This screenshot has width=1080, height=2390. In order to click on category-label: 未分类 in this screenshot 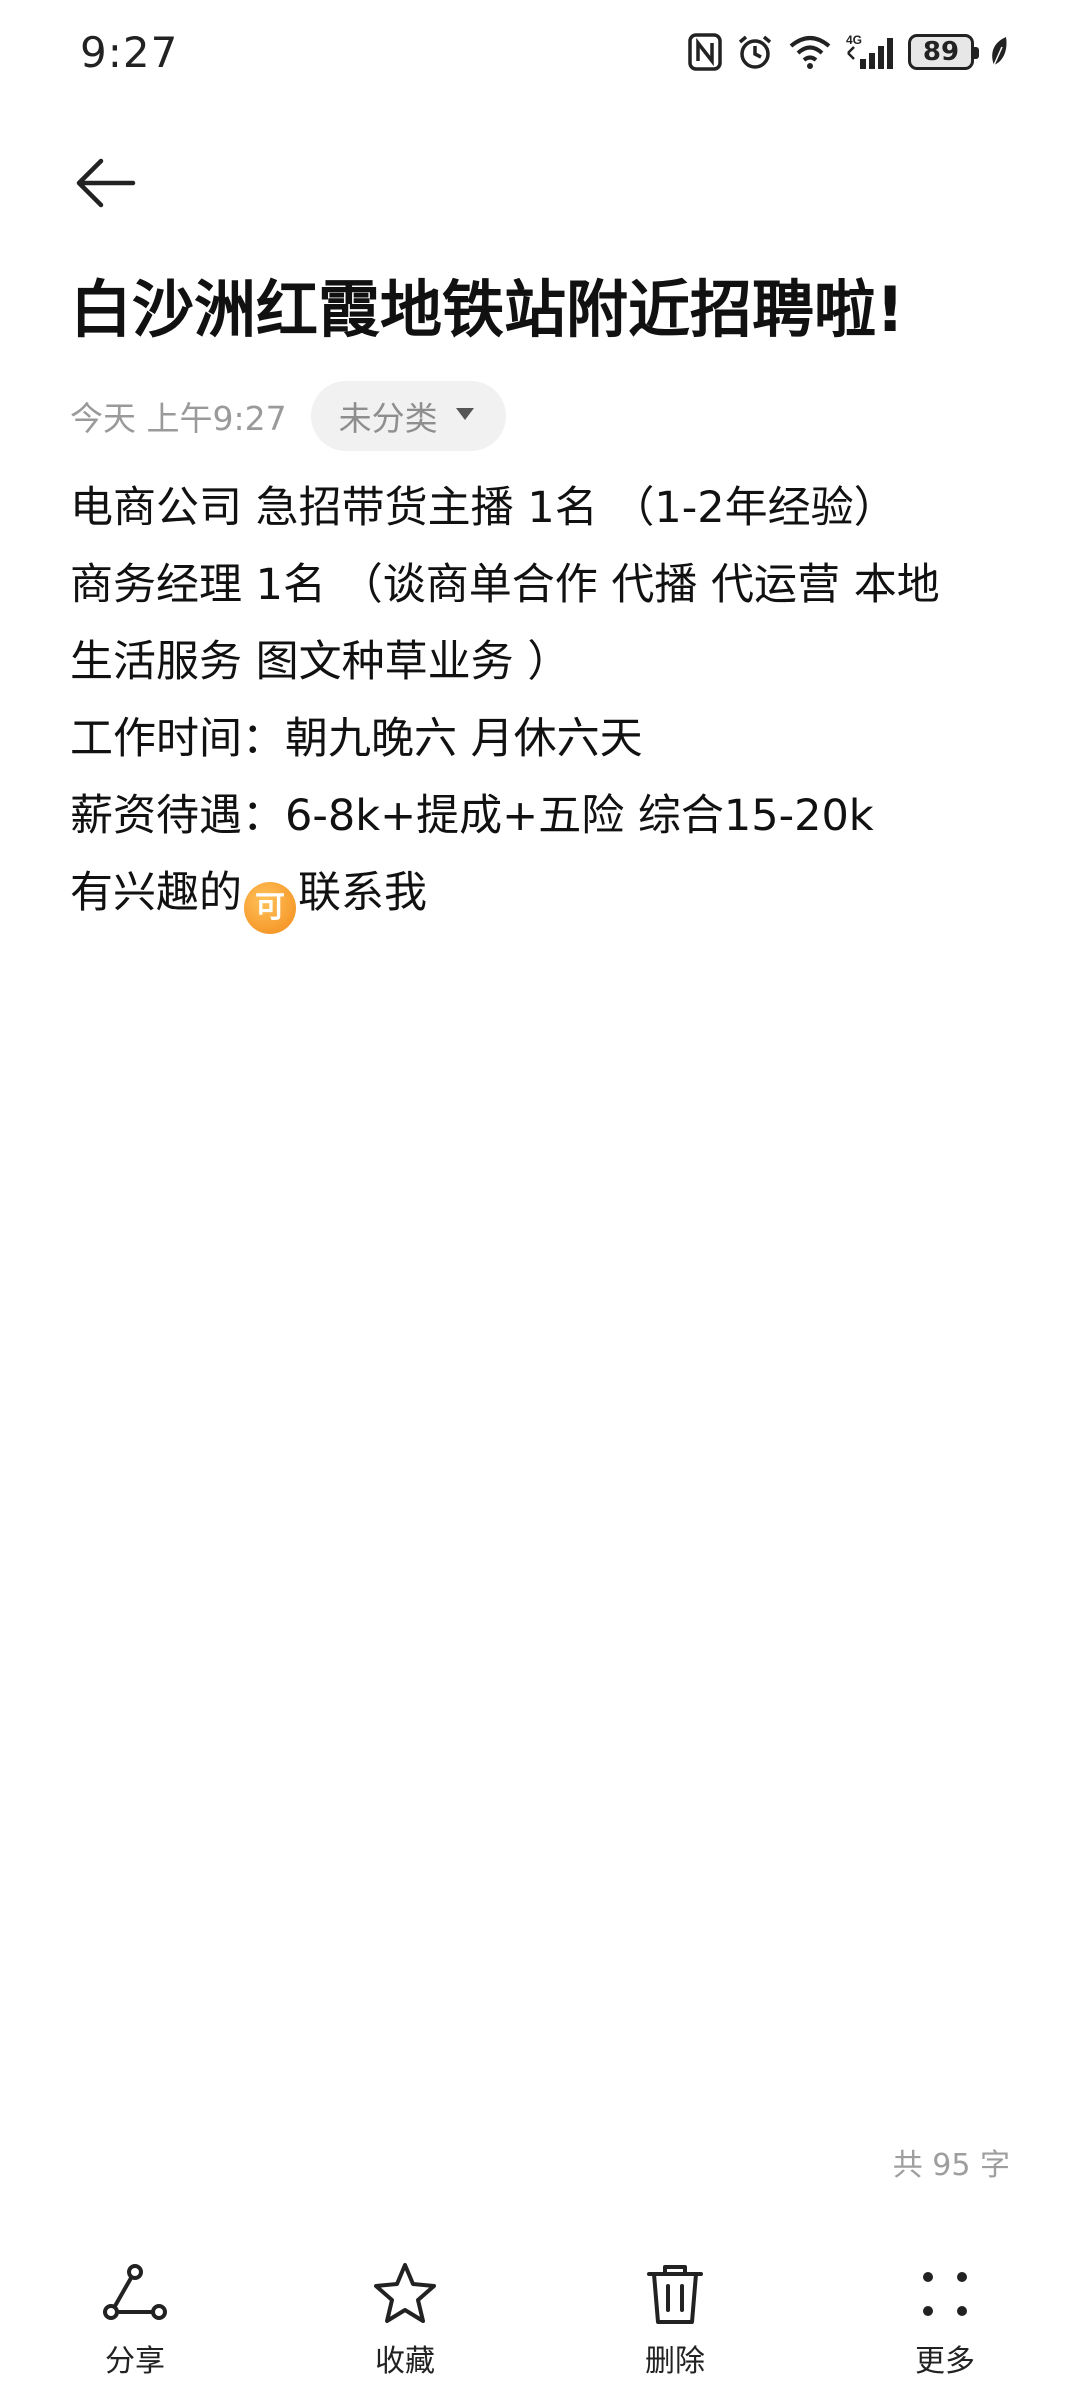, I will do `click(388, 418)`.